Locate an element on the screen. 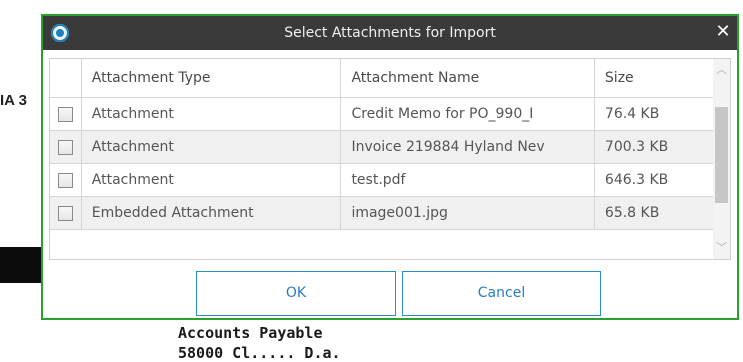  background-doc-line: Accounts Payable is located at coordinates (250, 333).